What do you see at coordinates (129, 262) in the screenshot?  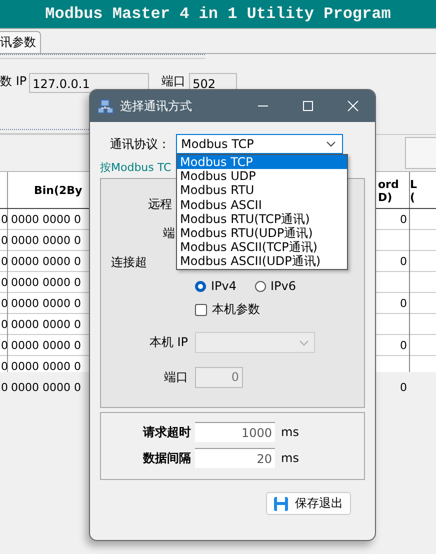 I see `field-label: 连接超` at bounding box center [129, 262].